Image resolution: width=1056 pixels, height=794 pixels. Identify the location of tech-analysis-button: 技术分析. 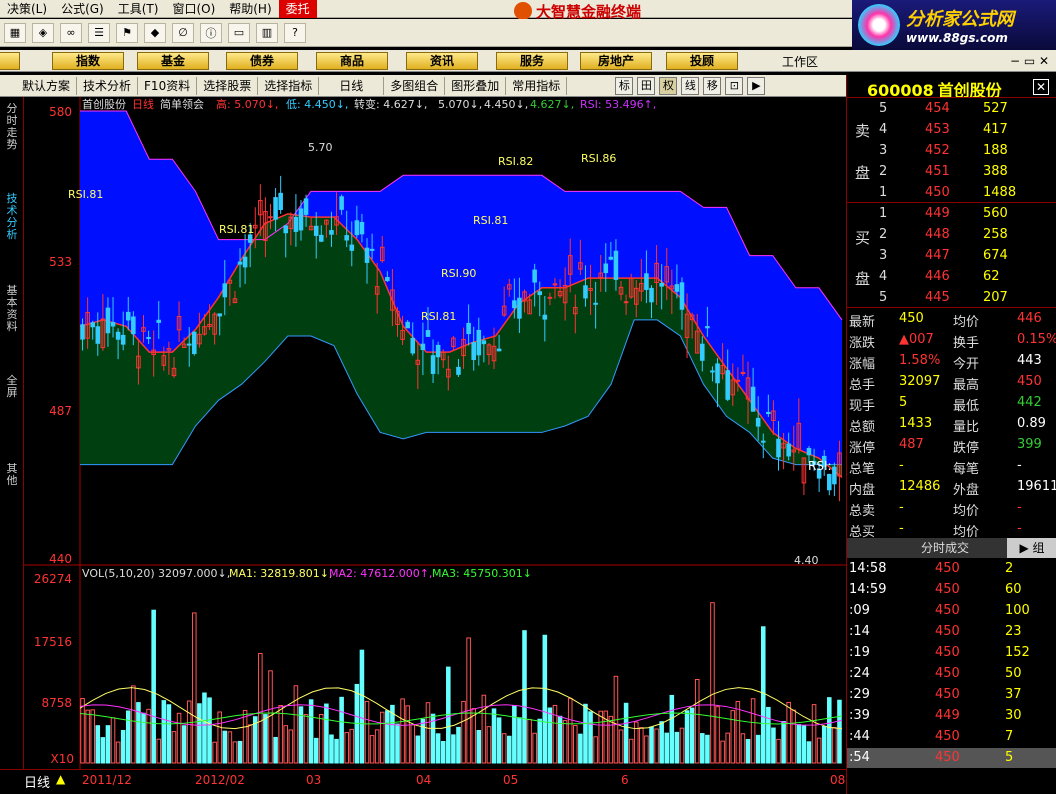
(108, 85).